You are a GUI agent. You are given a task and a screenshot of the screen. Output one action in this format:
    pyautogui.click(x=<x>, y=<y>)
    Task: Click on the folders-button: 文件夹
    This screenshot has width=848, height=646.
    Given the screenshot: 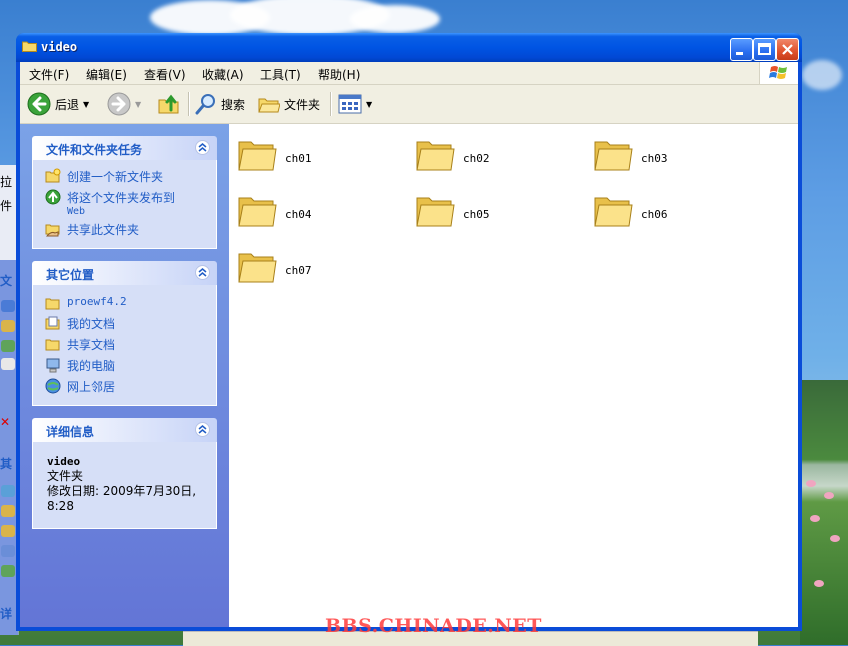 What is the action you would take?
    pyautogui.click(x=289, y=104)
    